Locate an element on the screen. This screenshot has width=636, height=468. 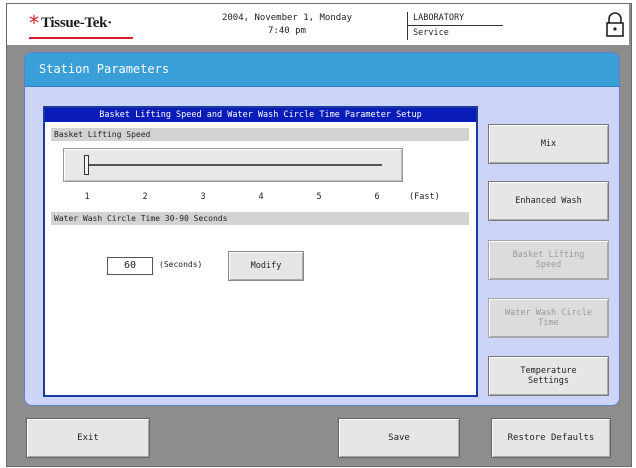
location-text: LABORATORY is located at coordinates (439, 18).